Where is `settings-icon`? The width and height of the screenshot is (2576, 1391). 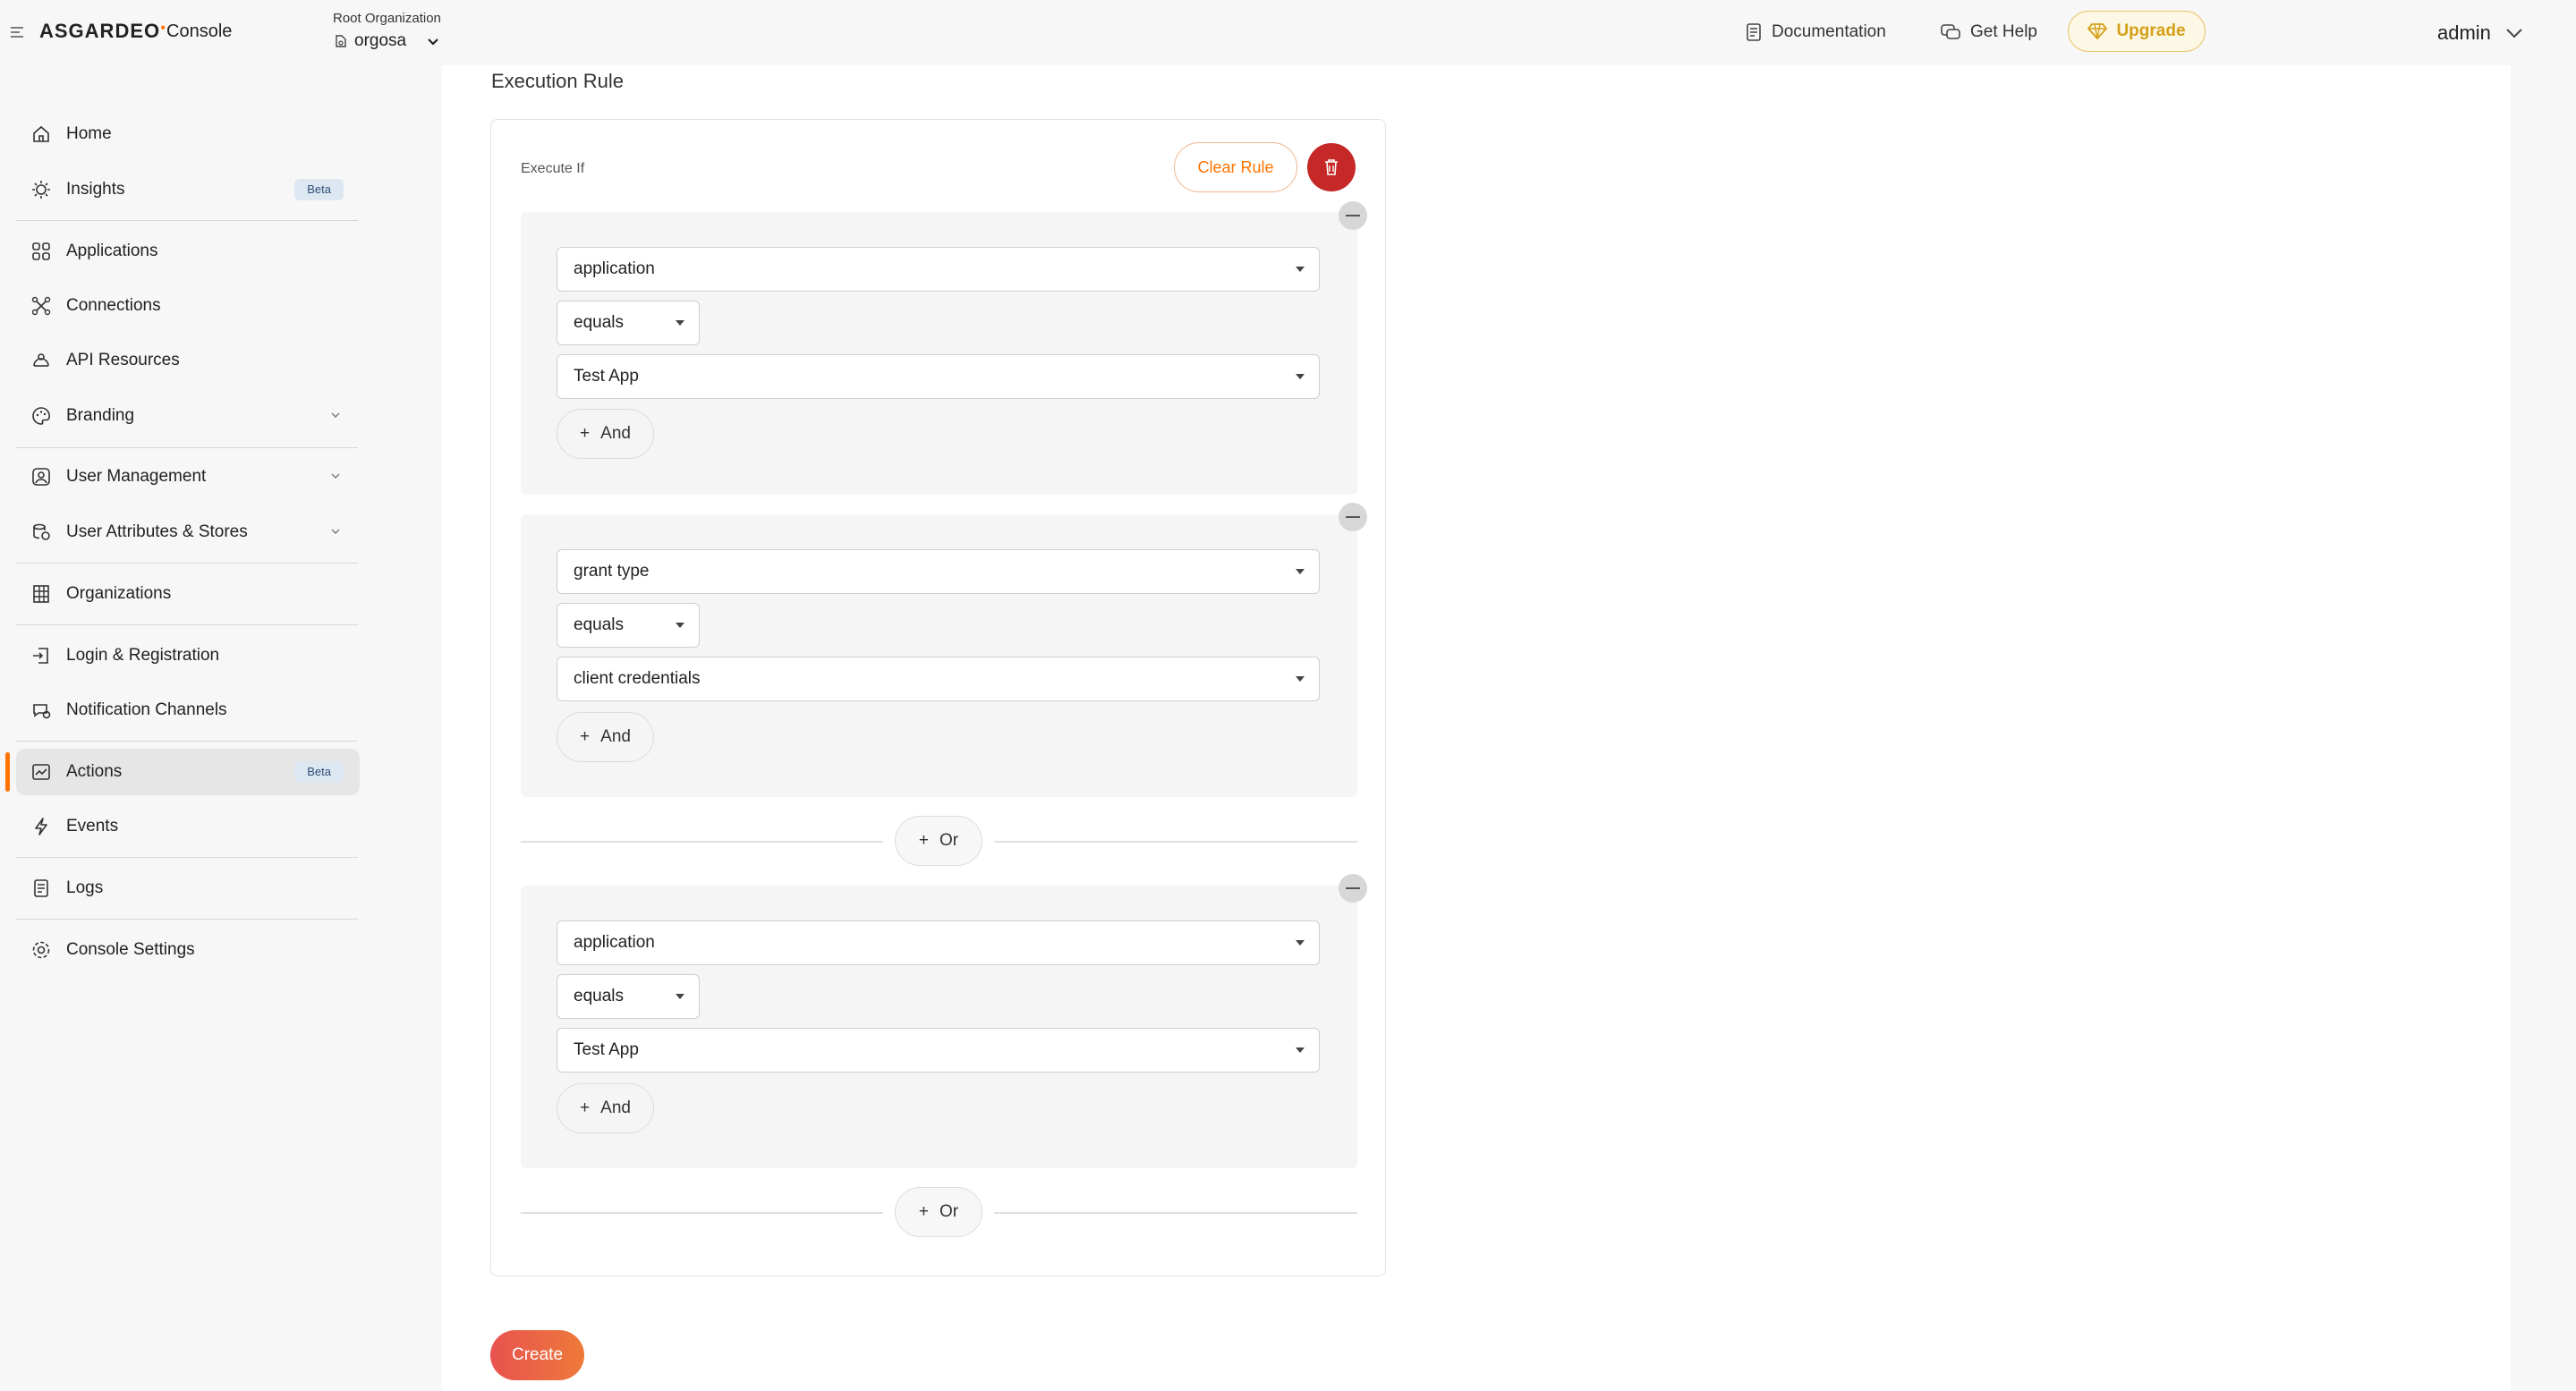 settings-icon is located at coordinates (41, 950).